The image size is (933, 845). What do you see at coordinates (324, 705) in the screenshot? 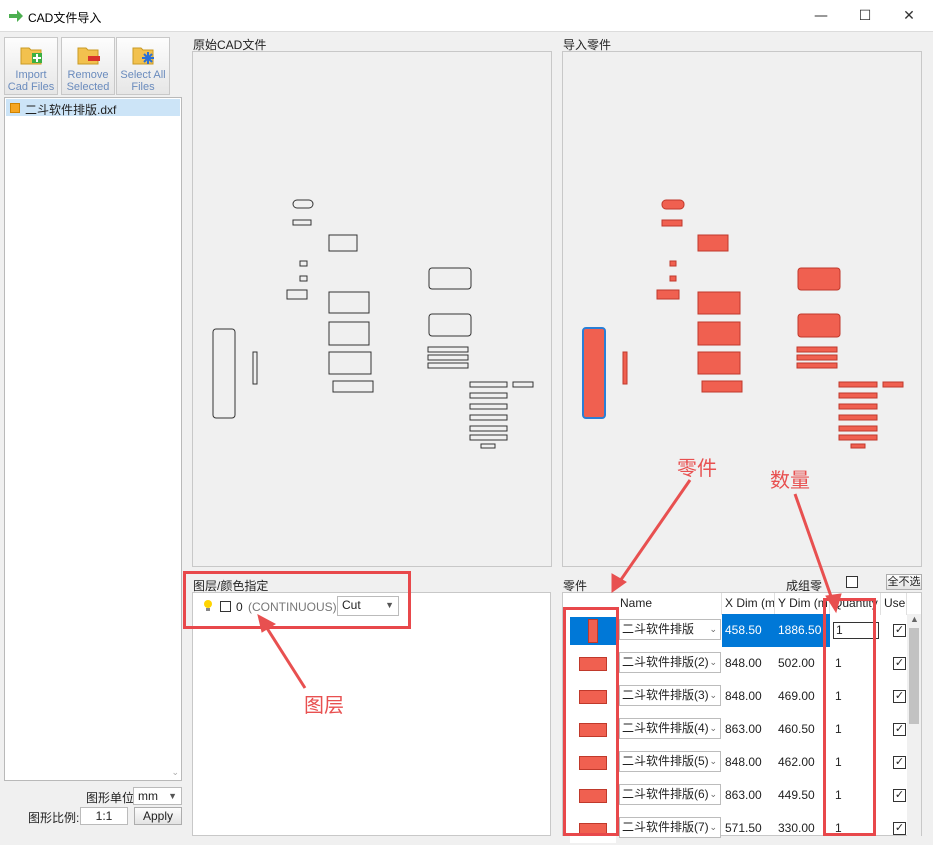
I see `annotation-layer-label: 图层` at bounding box center [324, 705].